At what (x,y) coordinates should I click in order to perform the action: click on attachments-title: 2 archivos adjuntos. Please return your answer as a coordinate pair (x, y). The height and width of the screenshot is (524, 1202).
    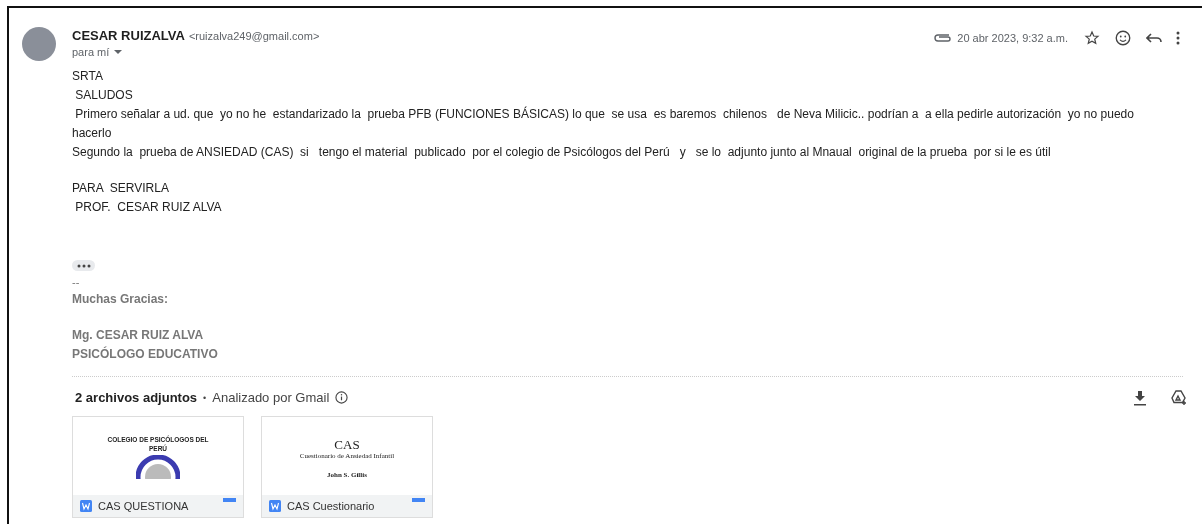
    Looking at the image, I should click on (136, 397).